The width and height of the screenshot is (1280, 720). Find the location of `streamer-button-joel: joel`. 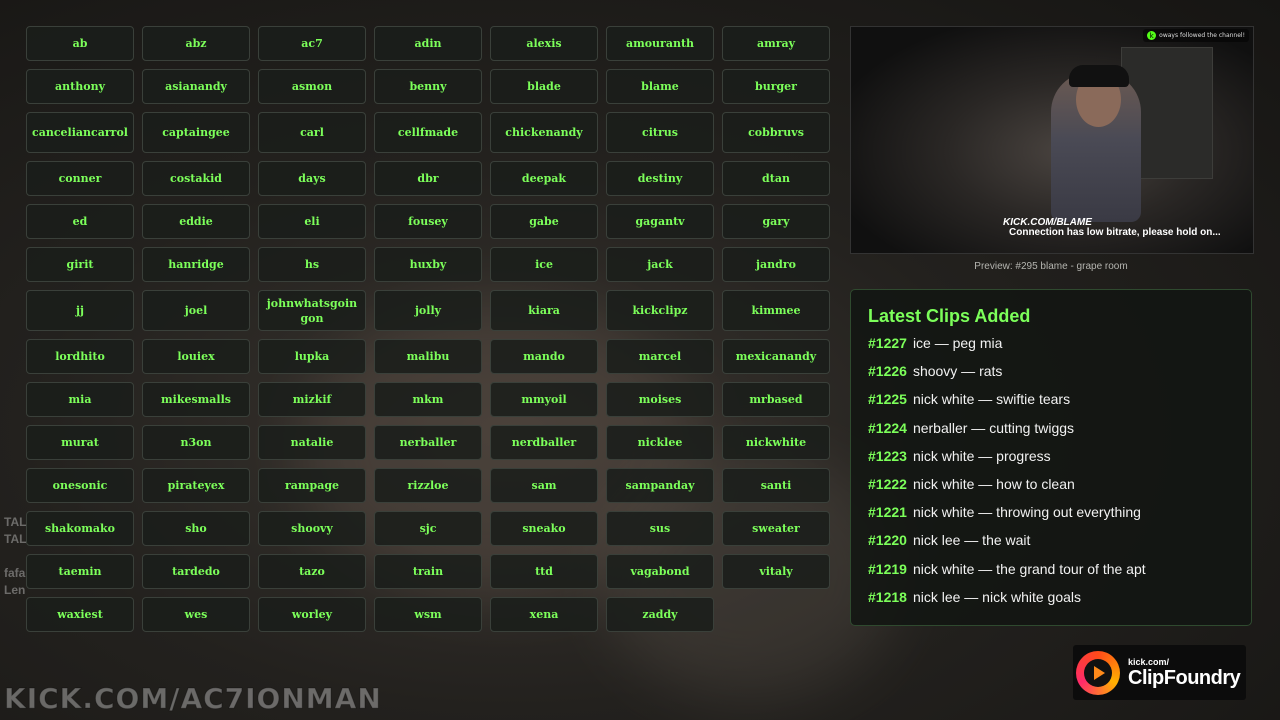

streamer-button-joel: joel is located at coordinates (196, 310).